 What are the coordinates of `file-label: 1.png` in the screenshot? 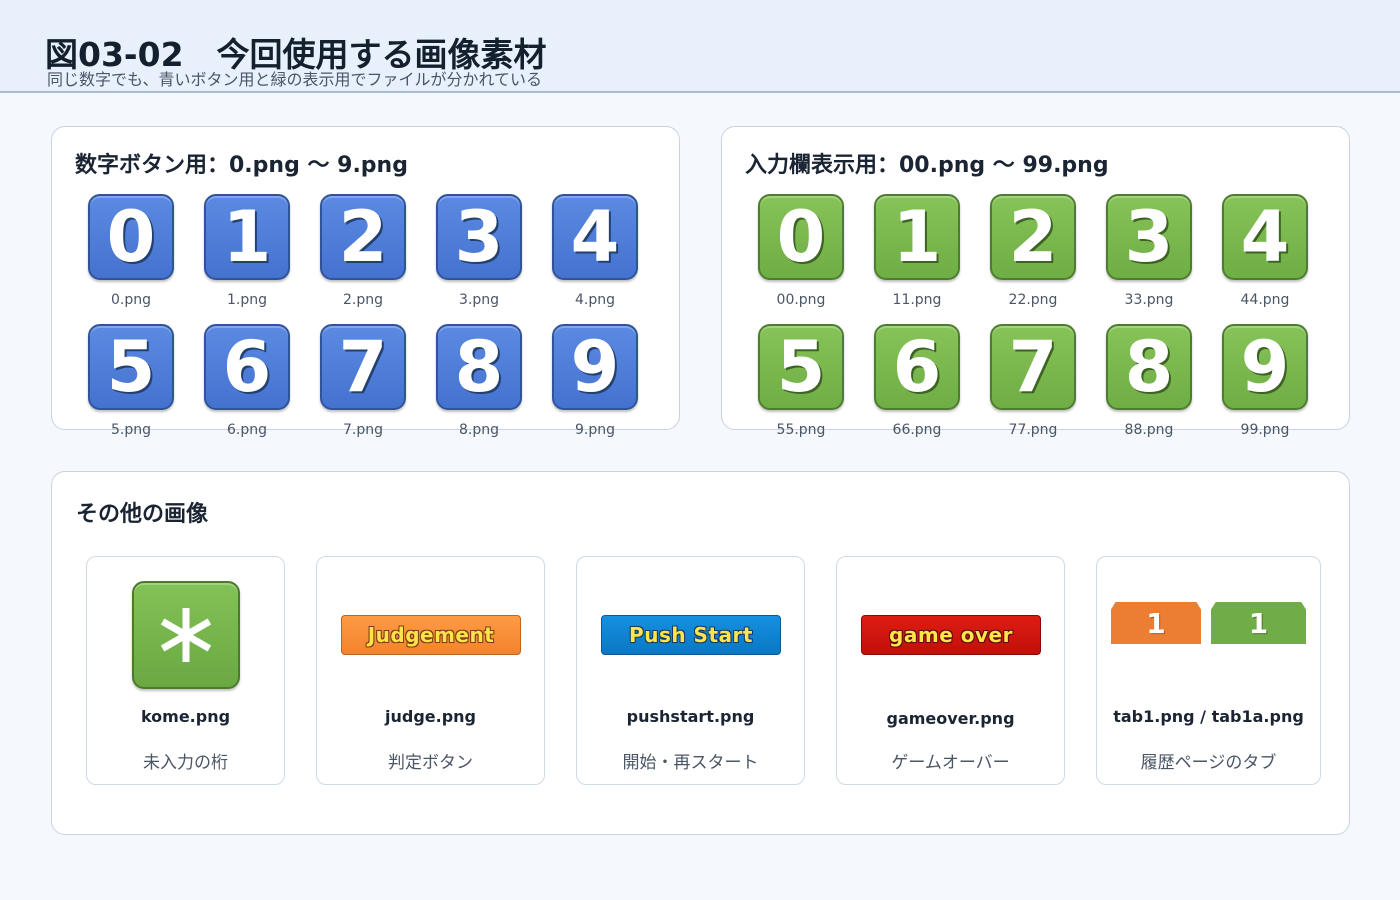 It's located at (246, 300).